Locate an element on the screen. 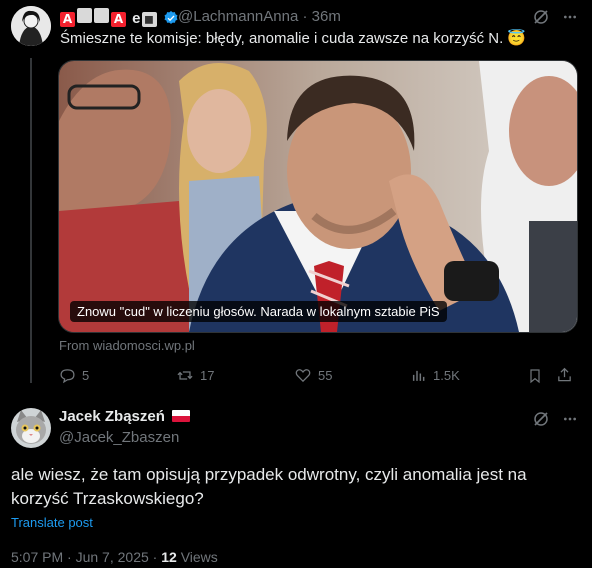 Image resolution: width=592 pixels, height=568 pixels. display-name-suffix: e is located at coordinates (136, 18).